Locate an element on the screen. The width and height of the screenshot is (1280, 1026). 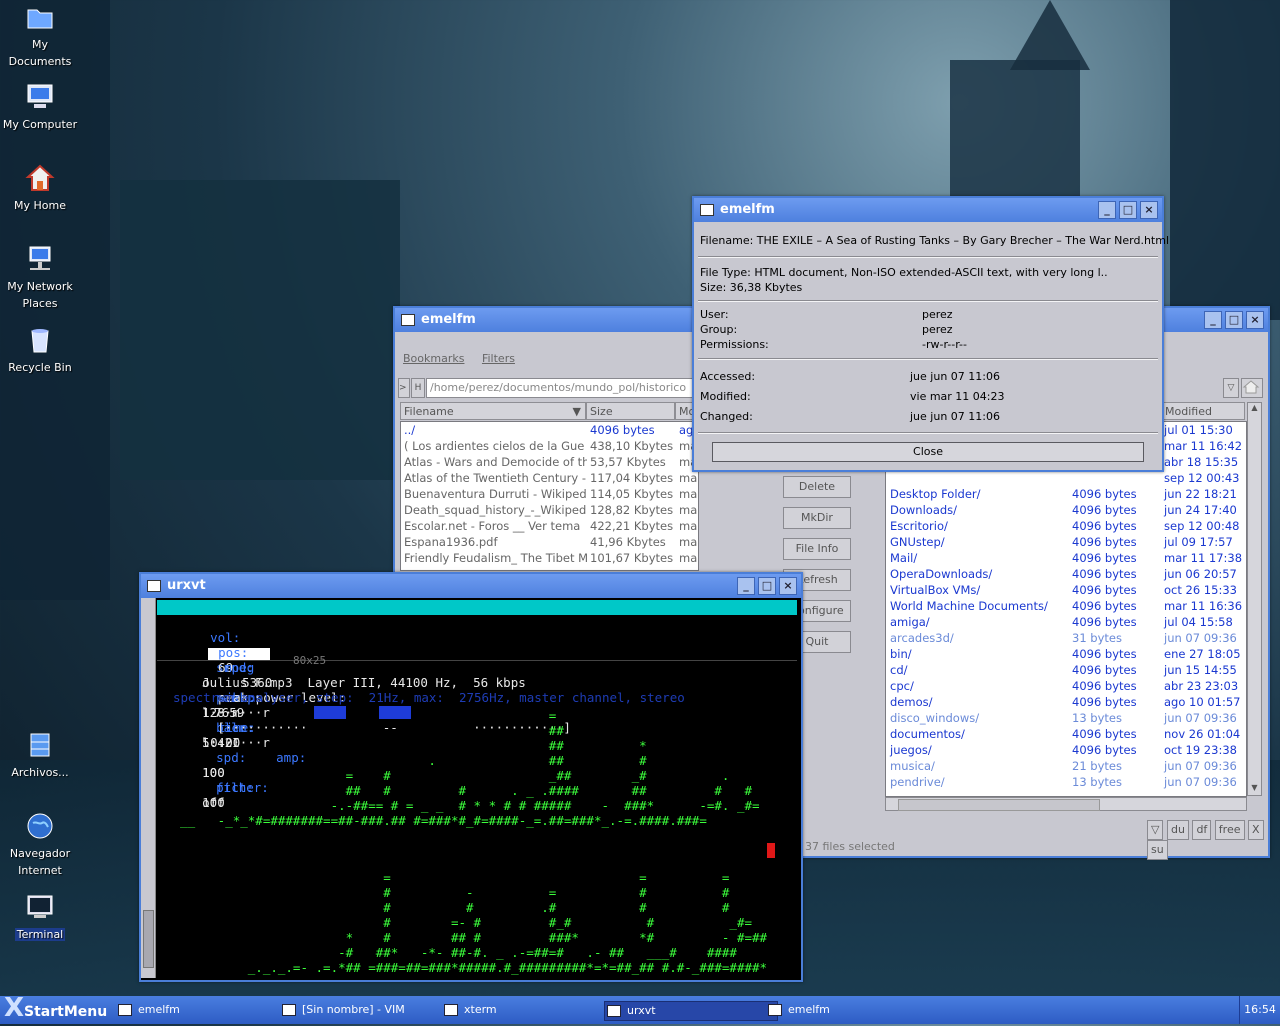
fm-button-mkdir: MkDir is located at coordinates (817, 518).